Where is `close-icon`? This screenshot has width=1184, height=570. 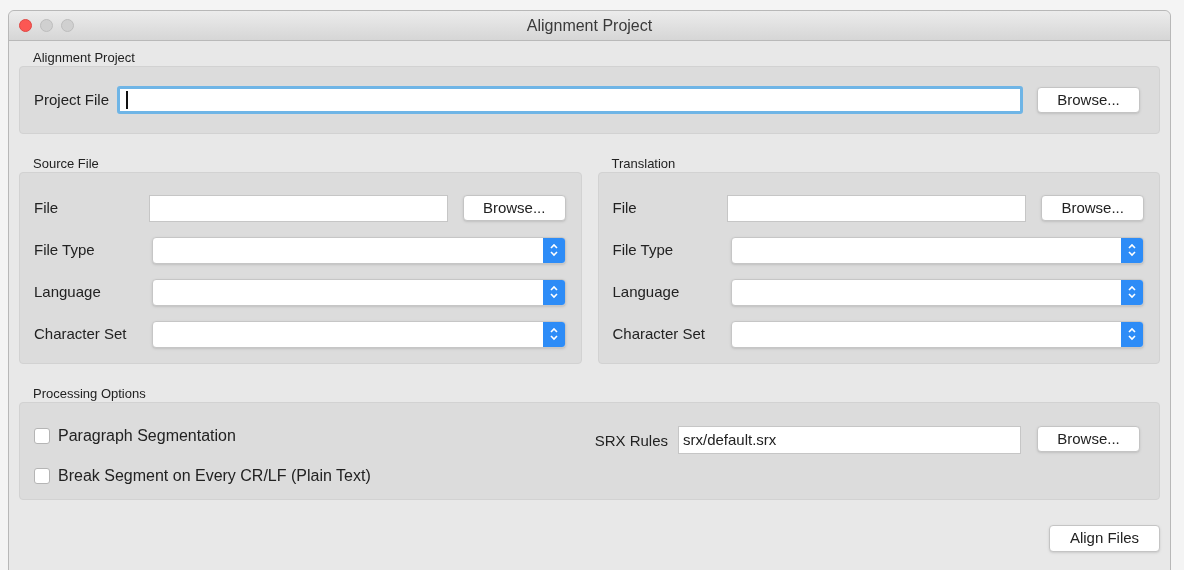 close-icon is located at coordinates (25, 25).